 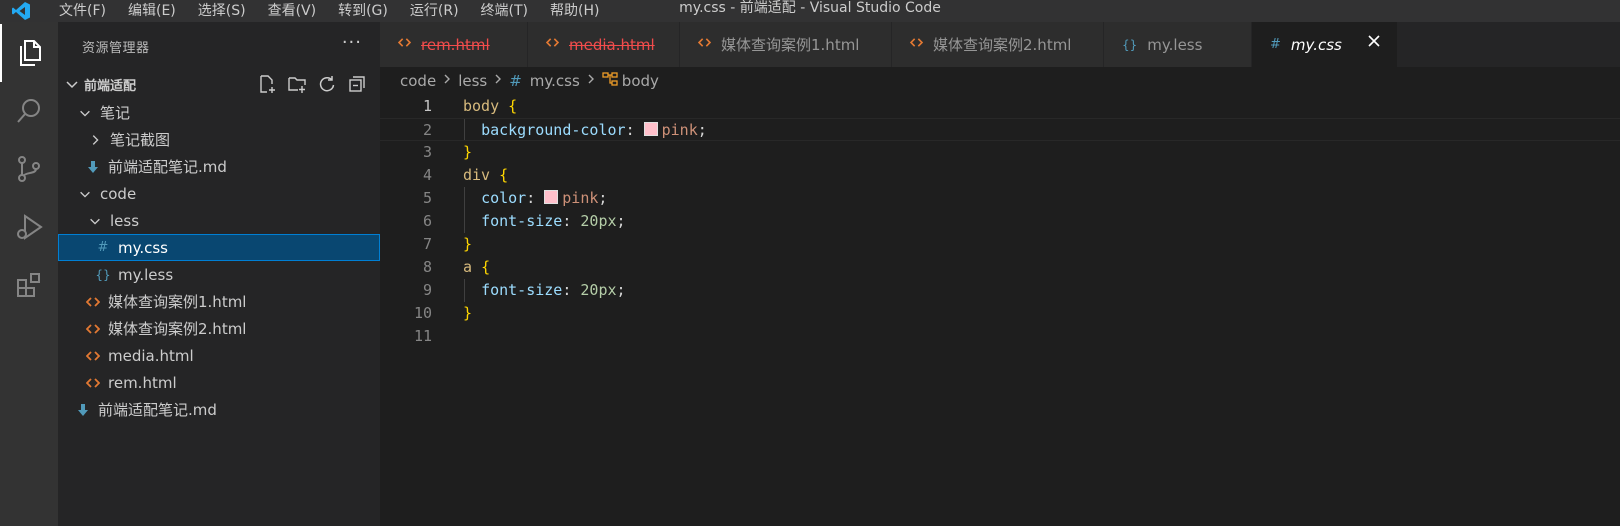 What do you see at coordinates (422, 313) in the screenshot?
I see `line-number: 10` at bounding box center [422, 313].